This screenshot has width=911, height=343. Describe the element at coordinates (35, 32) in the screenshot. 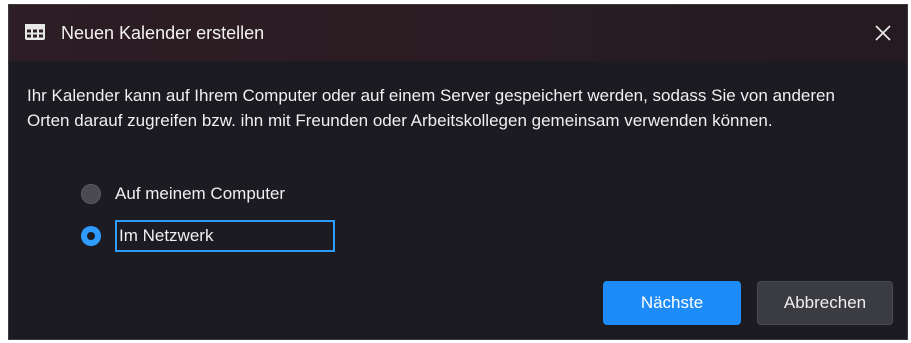

I see `calendar-icon` at that location.